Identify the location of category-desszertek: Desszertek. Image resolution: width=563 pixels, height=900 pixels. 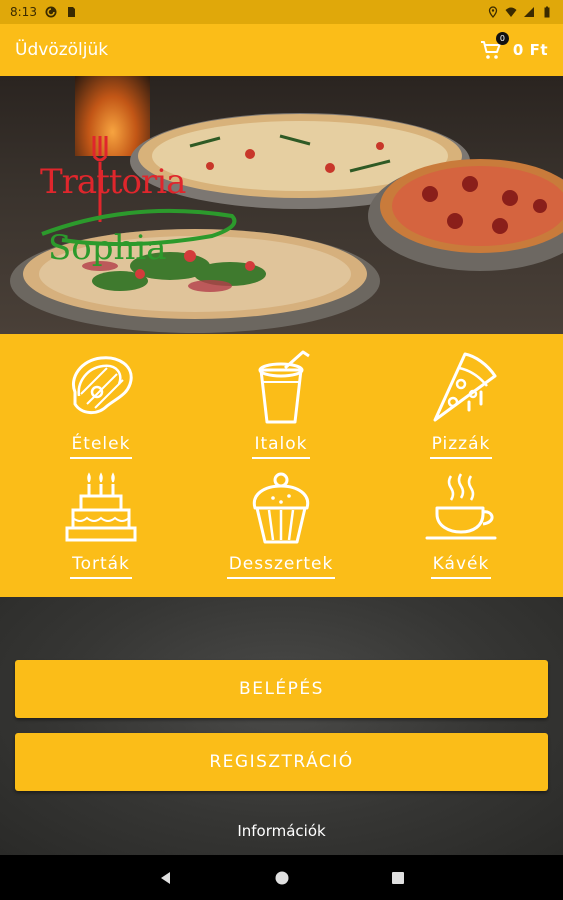
(281, 528).